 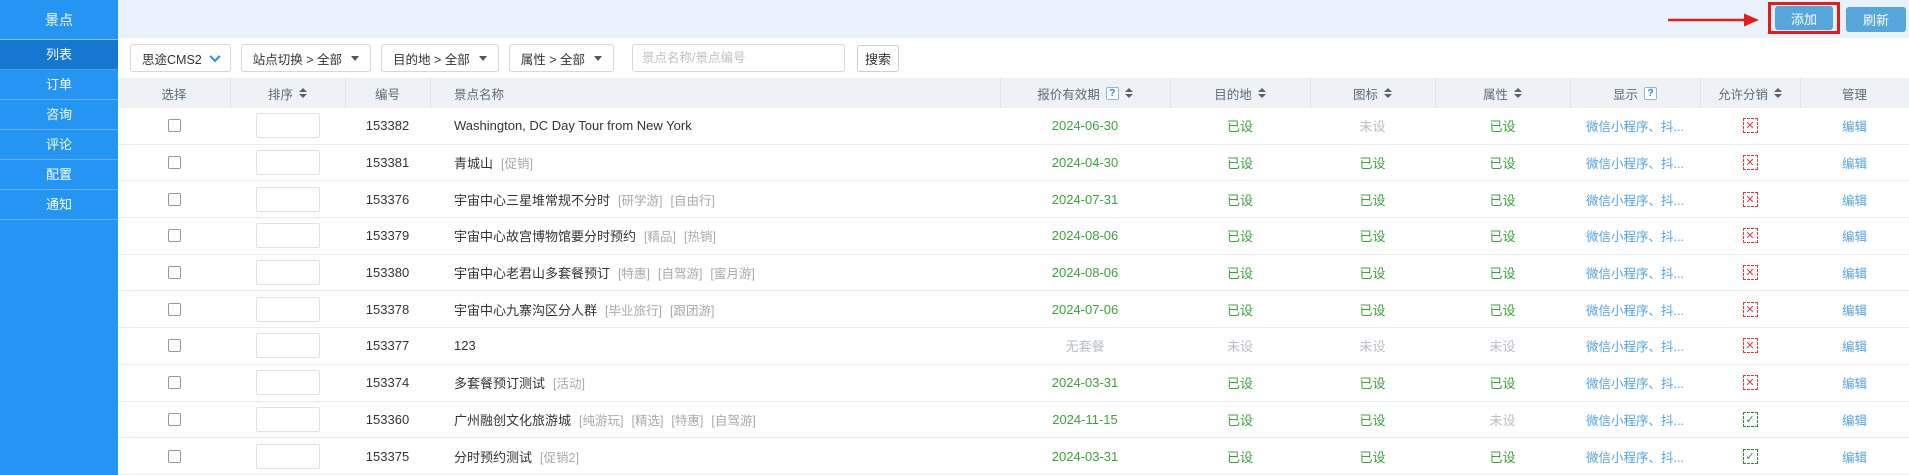 I want to click on chevron-down-icon, so click(x=215, y=56).